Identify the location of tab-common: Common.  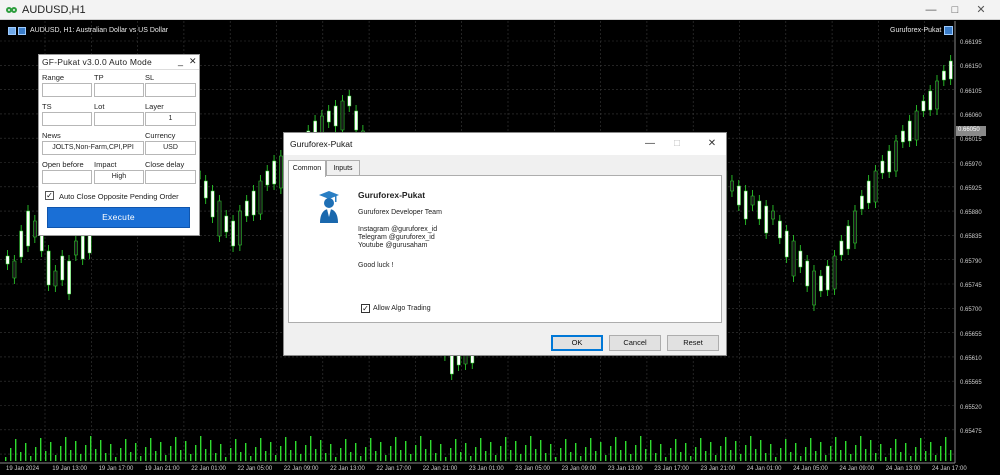
(307, 168).